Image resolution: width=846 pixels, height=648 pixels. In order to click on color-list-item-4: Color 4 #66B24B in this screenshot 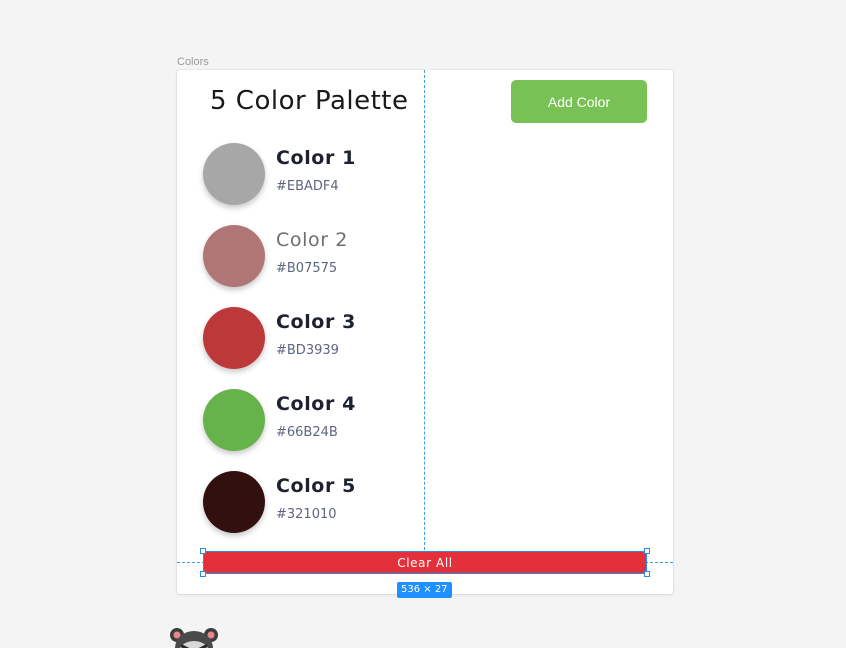, I will do `click(313, 421)`.